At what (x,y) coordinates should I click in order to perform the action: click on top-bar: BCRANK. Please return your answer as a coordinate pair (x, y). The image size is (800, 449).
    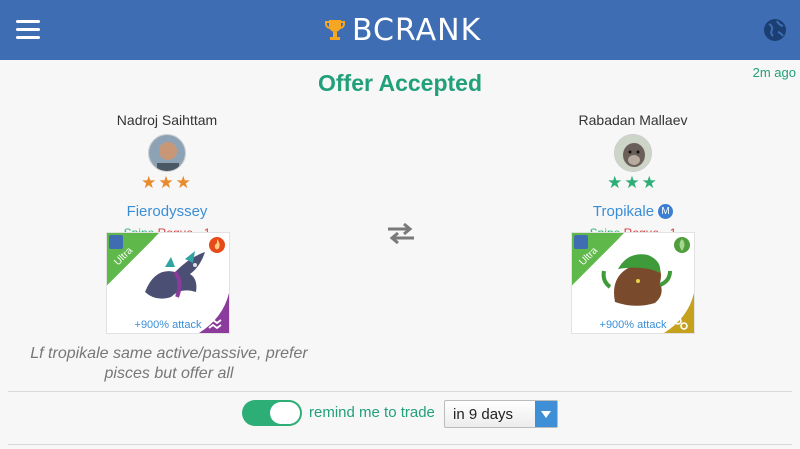
    Looking at the image, I should click on (400, 30).